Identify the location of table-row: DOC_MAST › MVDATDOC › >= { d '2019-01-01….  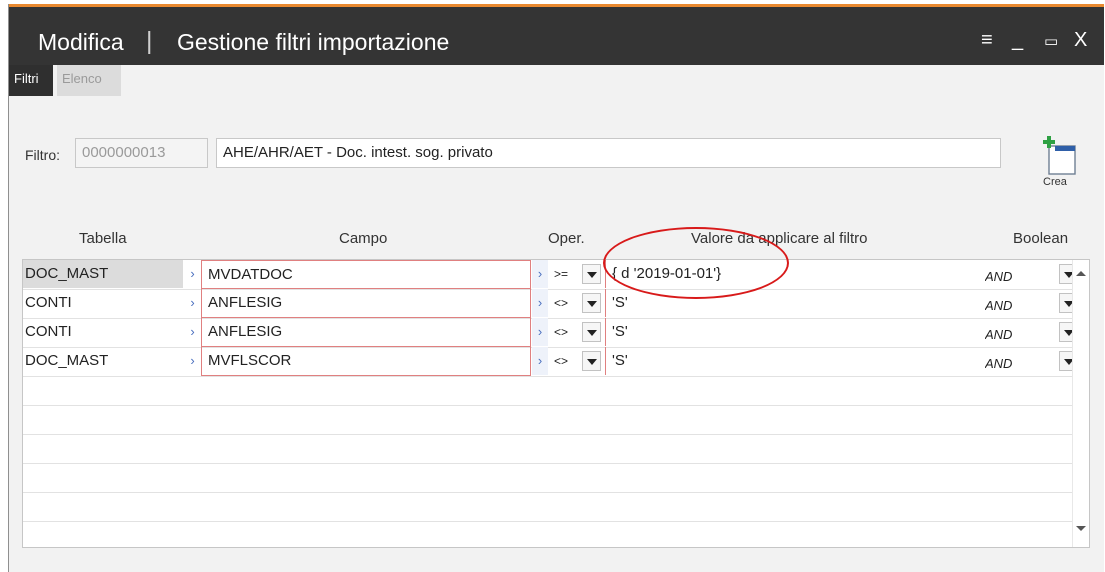
(556, 275).